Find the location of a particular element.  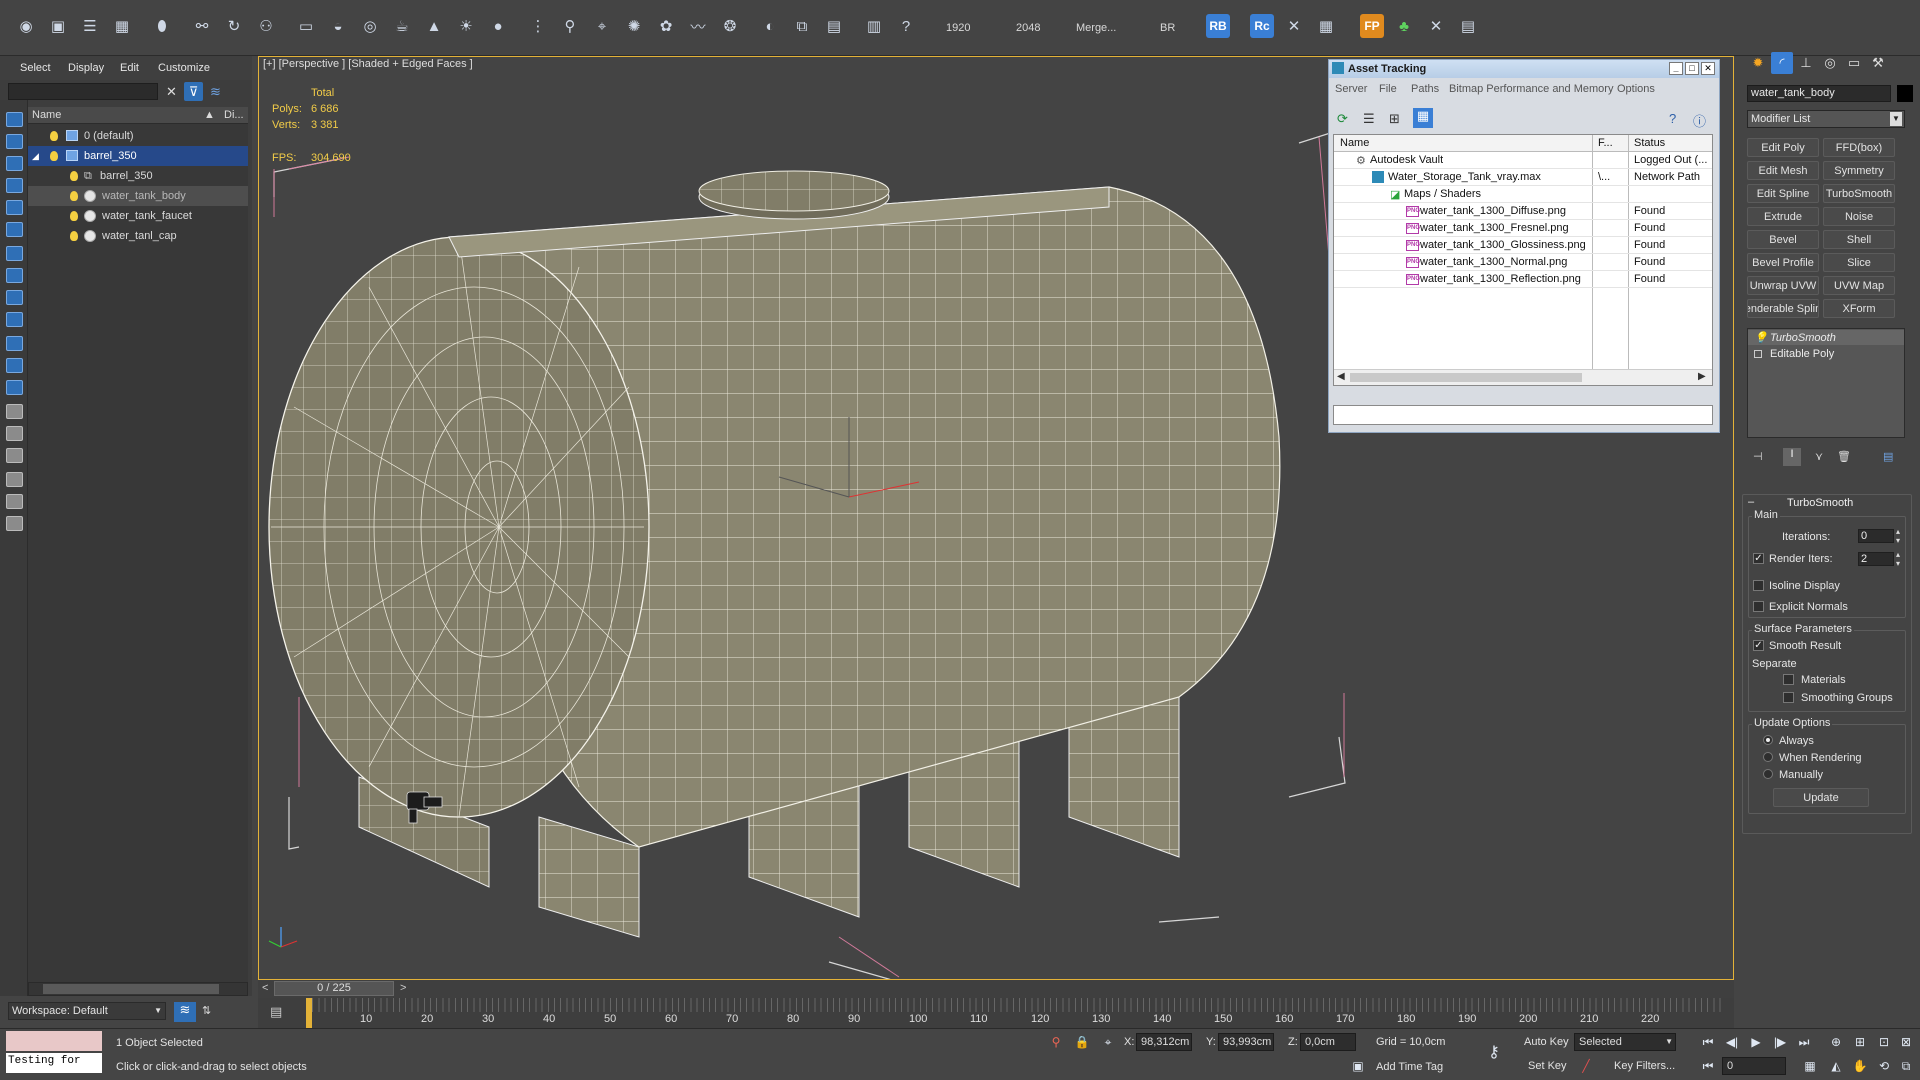

tree-row-water-tank-faucet: water_tank_faucet is located at coordinates (138, 216).